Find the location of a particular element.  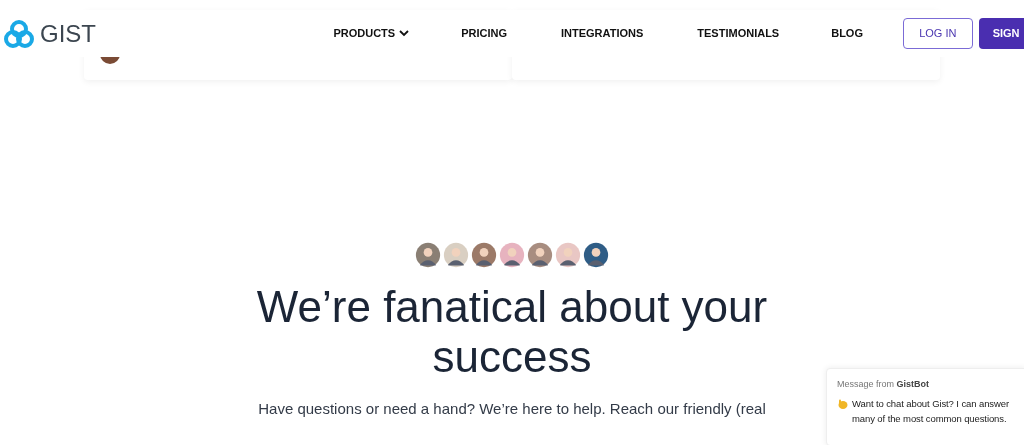

hero-text: Have questions or need a hand? We’re here to help. Reach our friendly (real is located at coordinates (512, 409).